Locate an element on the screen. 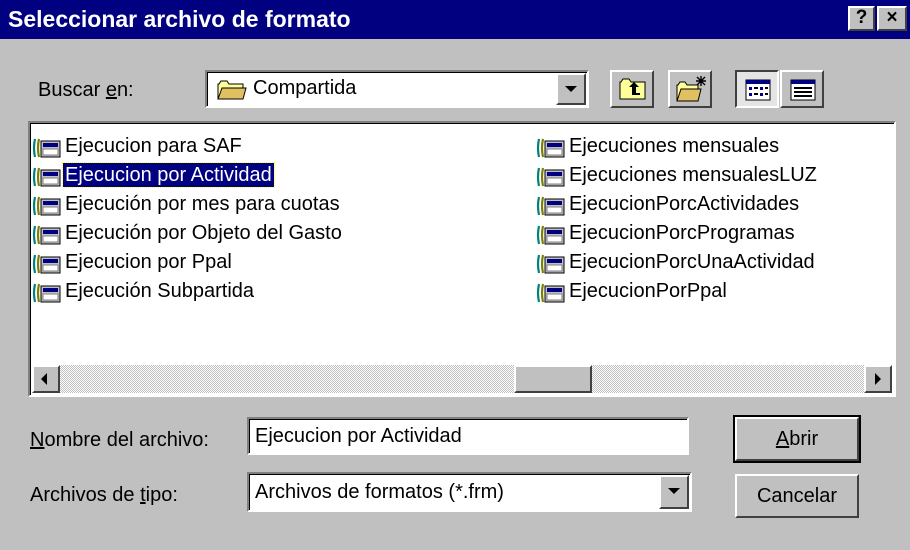 This screenshot has height=550, width=910. new-folder-button is located at coordinates (690, 89).